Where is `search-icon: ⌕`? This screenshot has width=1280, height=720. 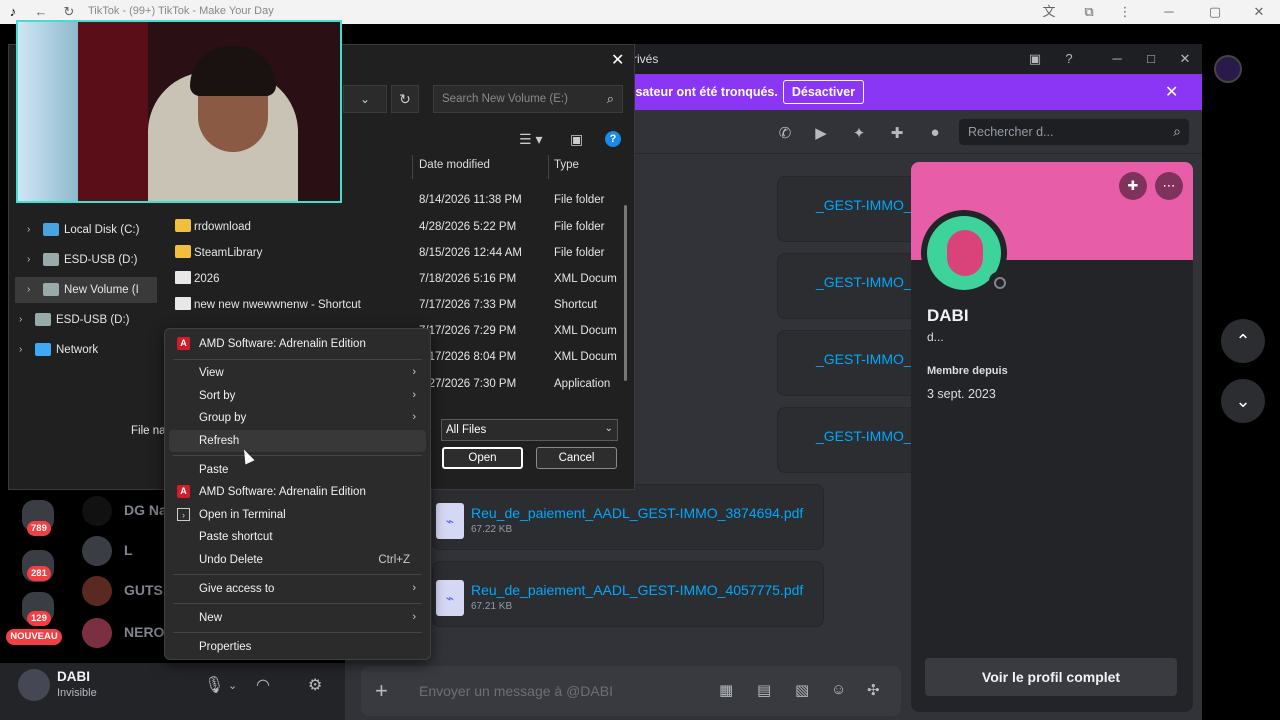
search-icon: ⌕ is located at coordinates (610, 98).